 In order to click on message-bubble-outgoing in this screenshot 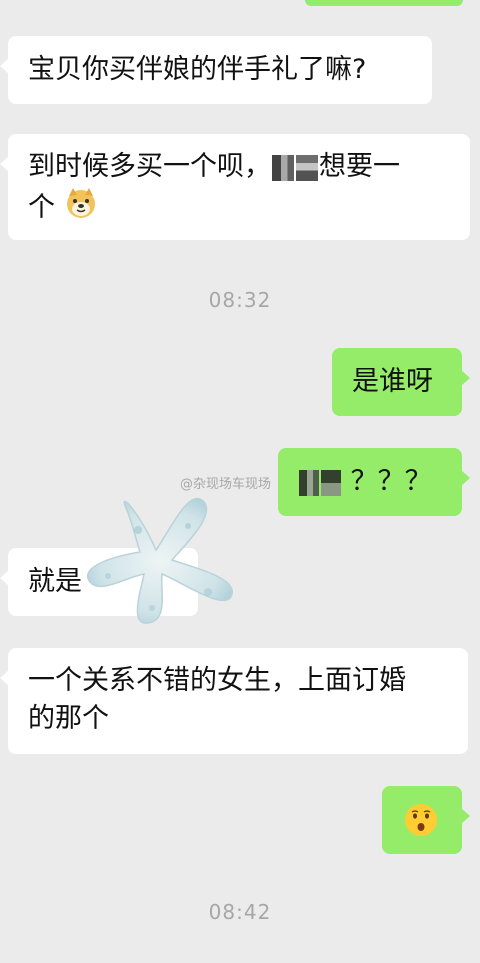, I will do `click(426, 820)`.